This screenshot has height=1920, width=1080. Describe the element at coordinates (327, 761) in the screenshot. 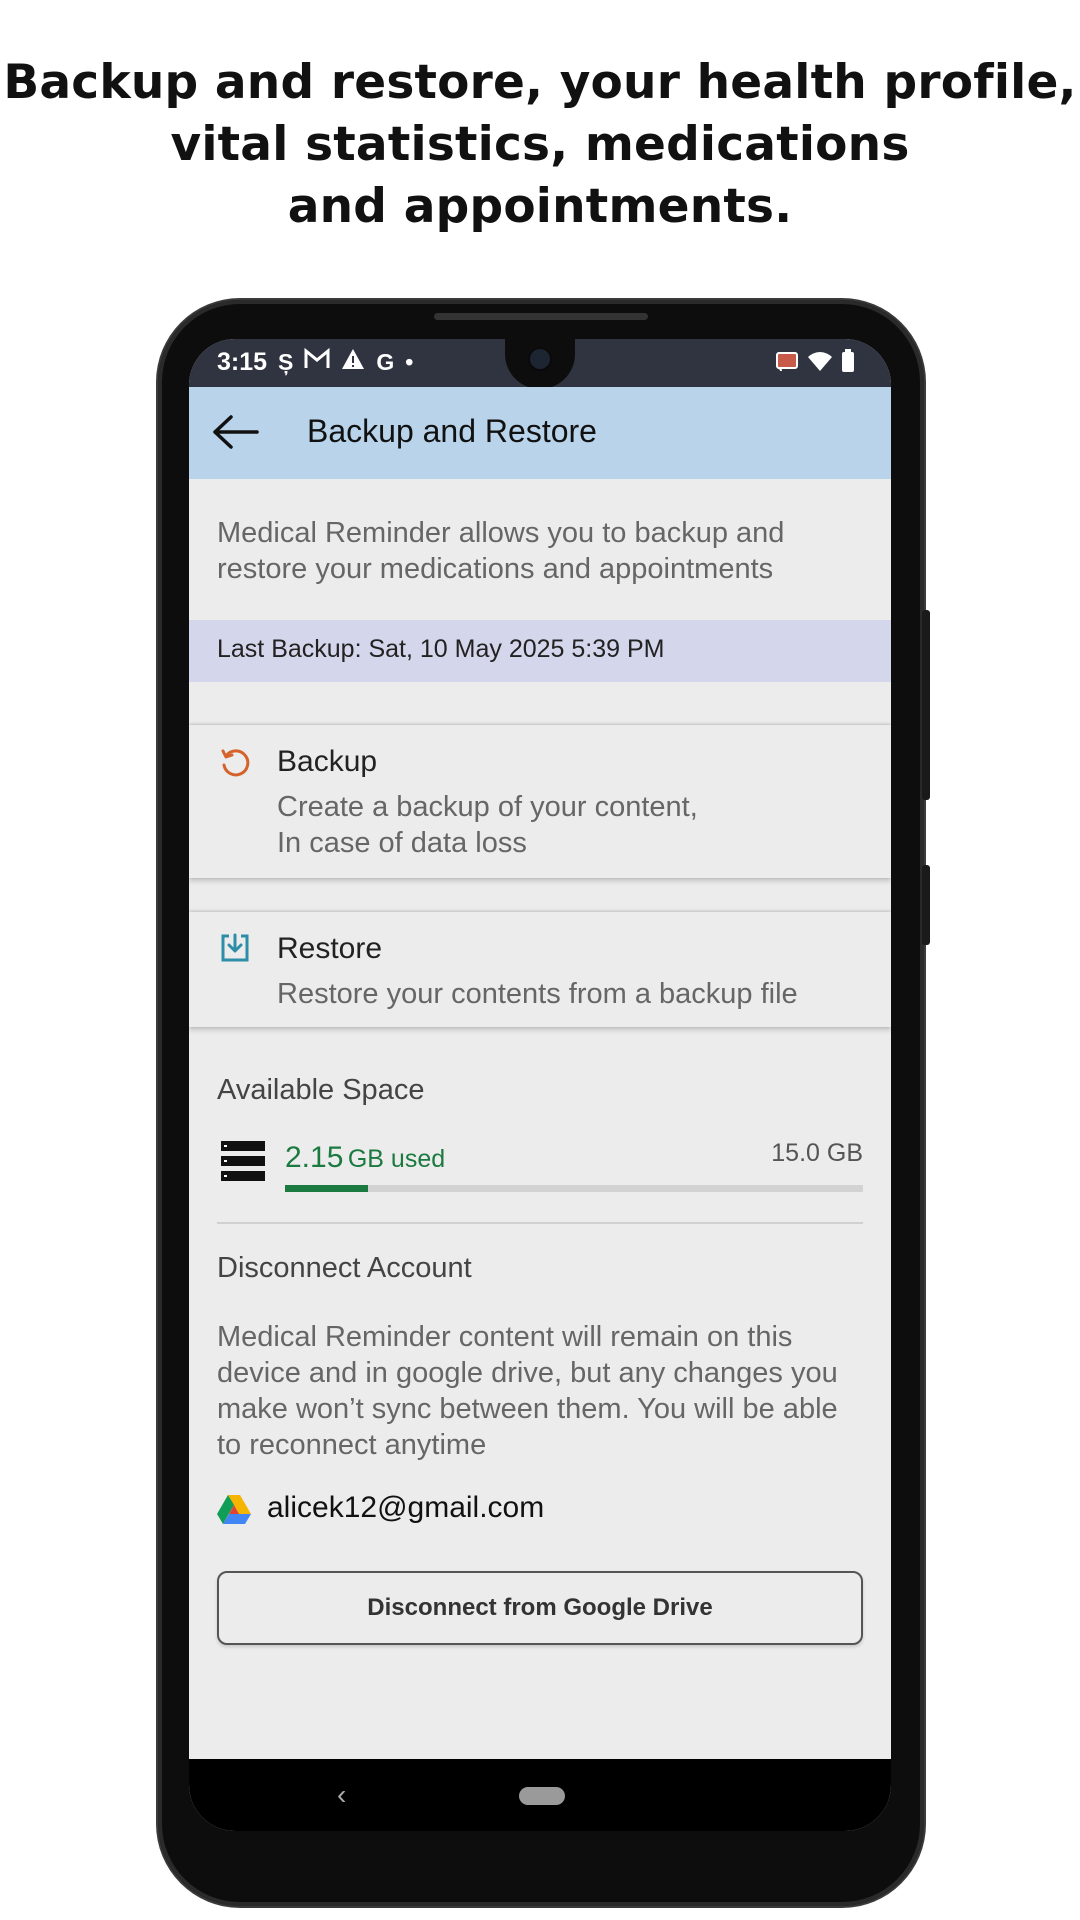

I see `backup-title: Backup` at that location.